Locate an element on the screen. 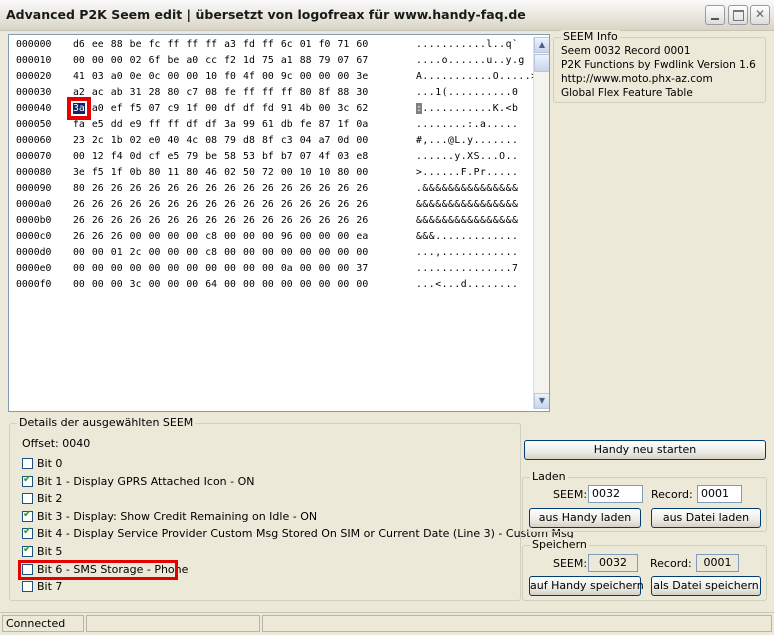 Image resolution: width=774 pixels, height=635 pixels. scroll-thumb is located at coordinates (541, 63).